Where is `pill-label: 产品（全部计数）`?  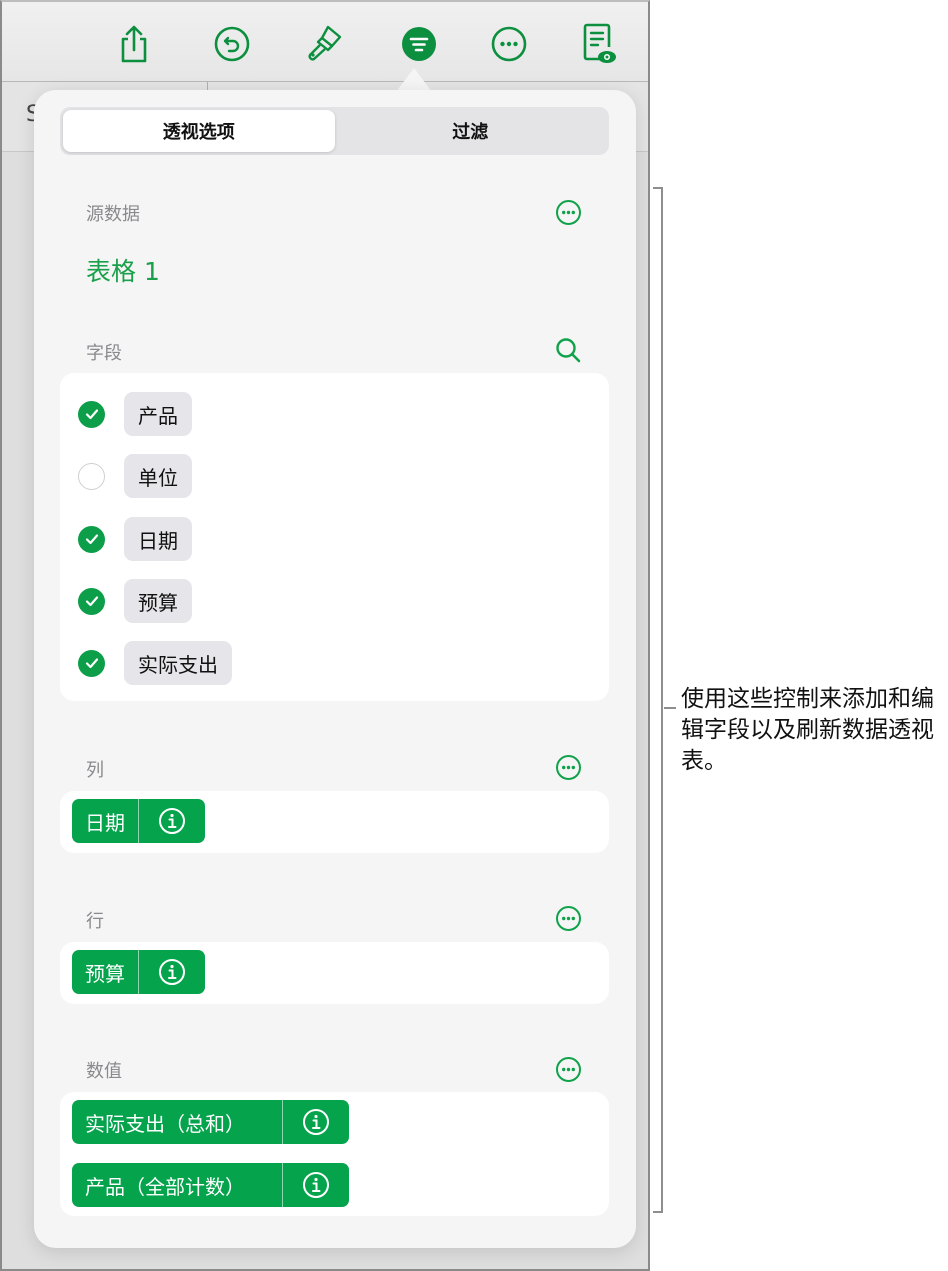 pill-label: 产品（全部计数） is located at coordinates (177, 1185).